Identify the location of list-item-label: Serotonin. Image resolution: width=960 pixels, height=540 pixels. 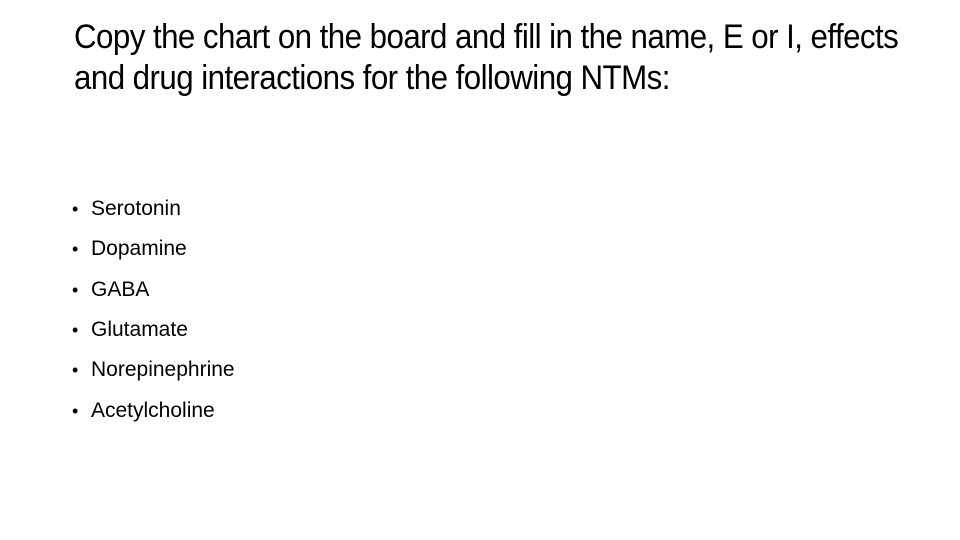
(136, 209).